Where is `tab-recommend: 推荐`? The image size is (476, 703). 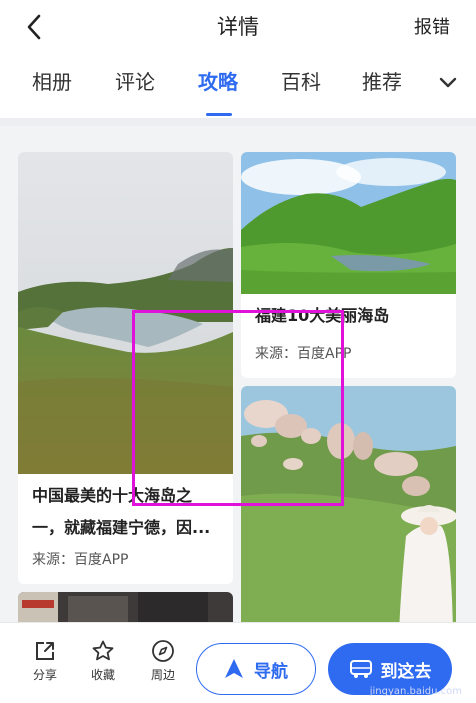 tab-recommend: 推荐 is located at coordinates (382, 82).